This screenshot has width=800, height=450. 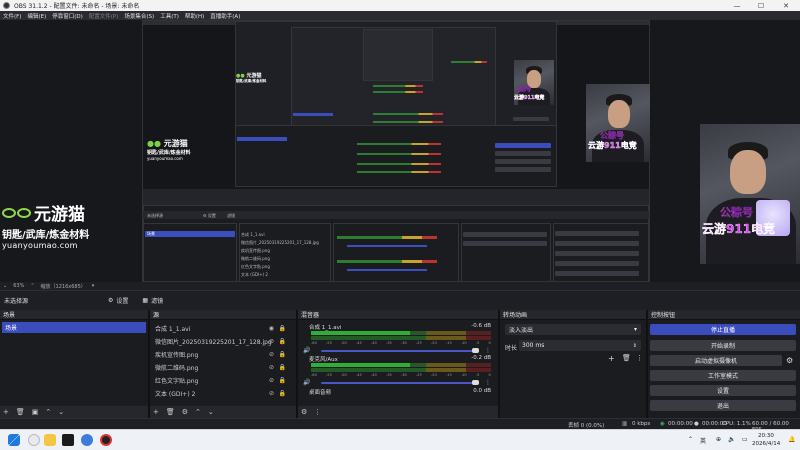 What do you see at coordinates (723, 345) in the screenshot?
I see `start-recording-button: 开始录制` at bounding box center [723, 345].